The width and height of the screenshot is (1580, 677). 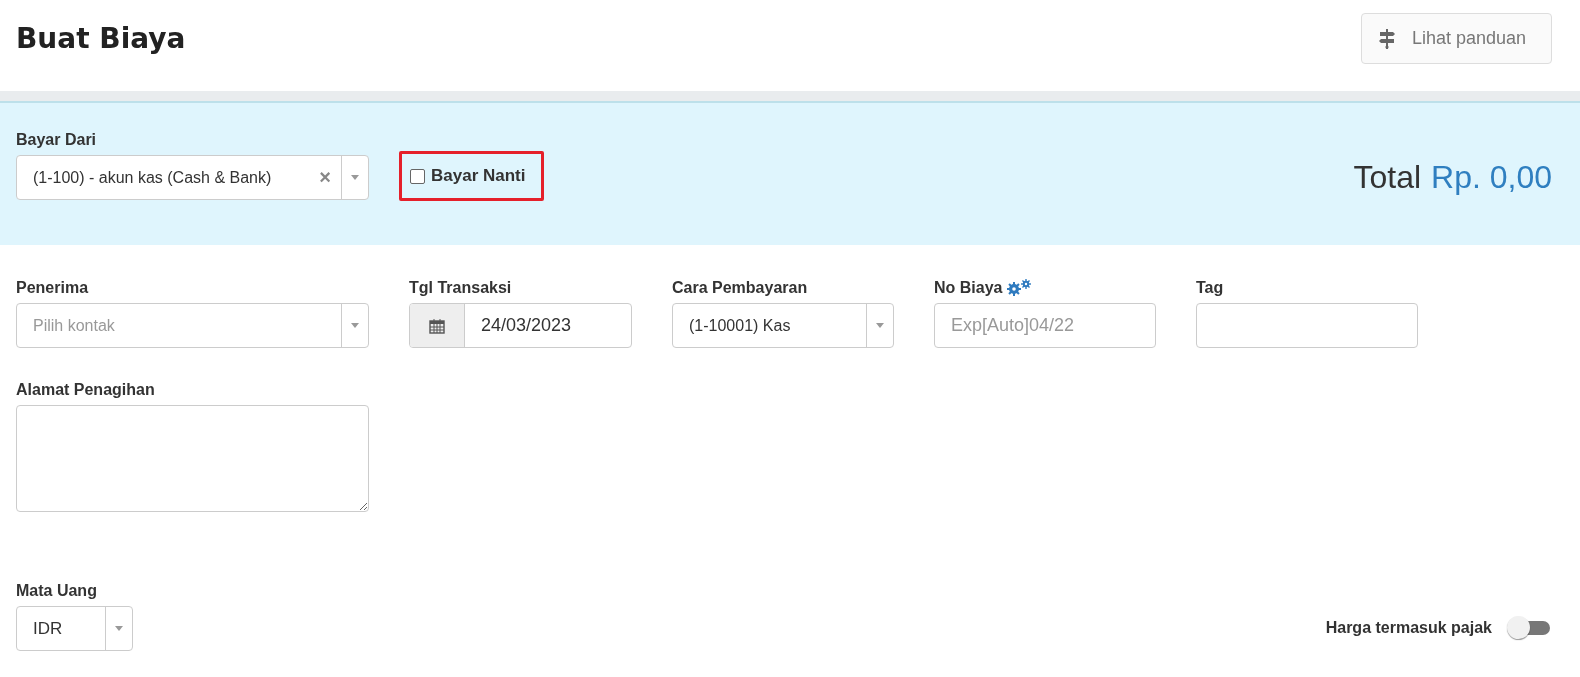 What do you see at coordinates (1387, 38) in the screenshot?
I see `signpost-icon` at bounding box center [1387, 38].